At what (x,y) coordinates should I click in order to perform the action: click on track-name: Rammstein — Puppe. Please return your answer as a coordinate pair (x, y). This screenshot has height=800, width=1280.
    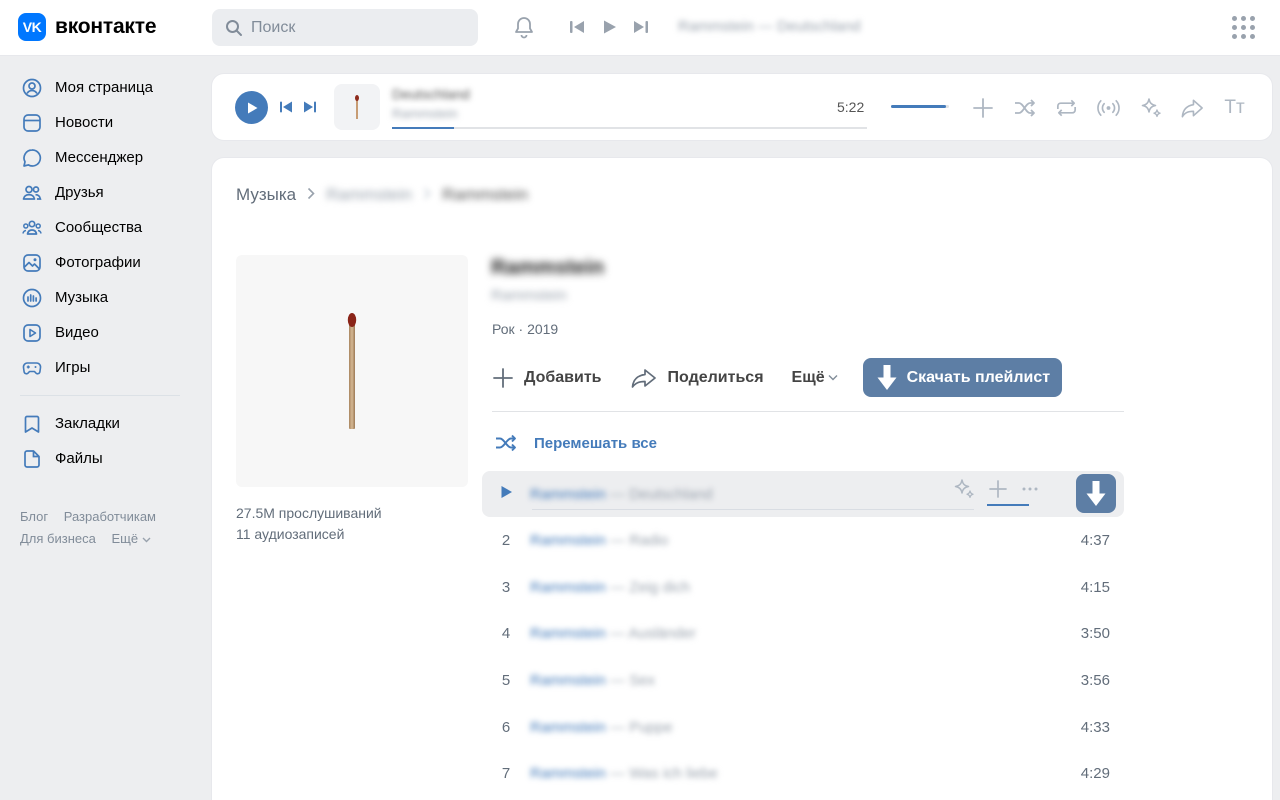
    Looking at the image, I should click on (601, 727).